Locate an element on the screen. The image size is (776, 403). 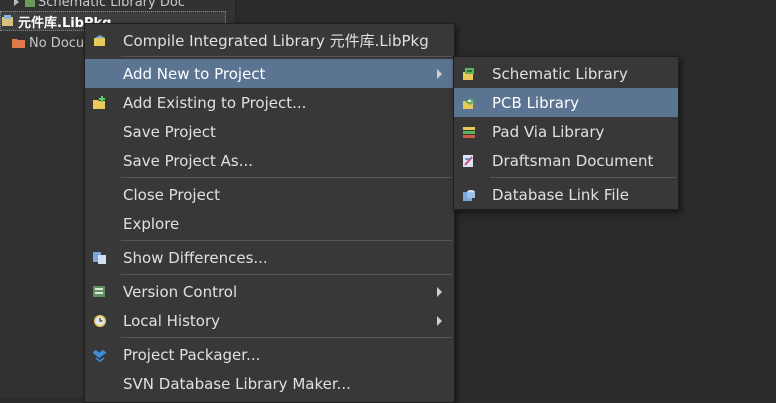
menu-item-label: Explore is located at coordinates (151, 223).